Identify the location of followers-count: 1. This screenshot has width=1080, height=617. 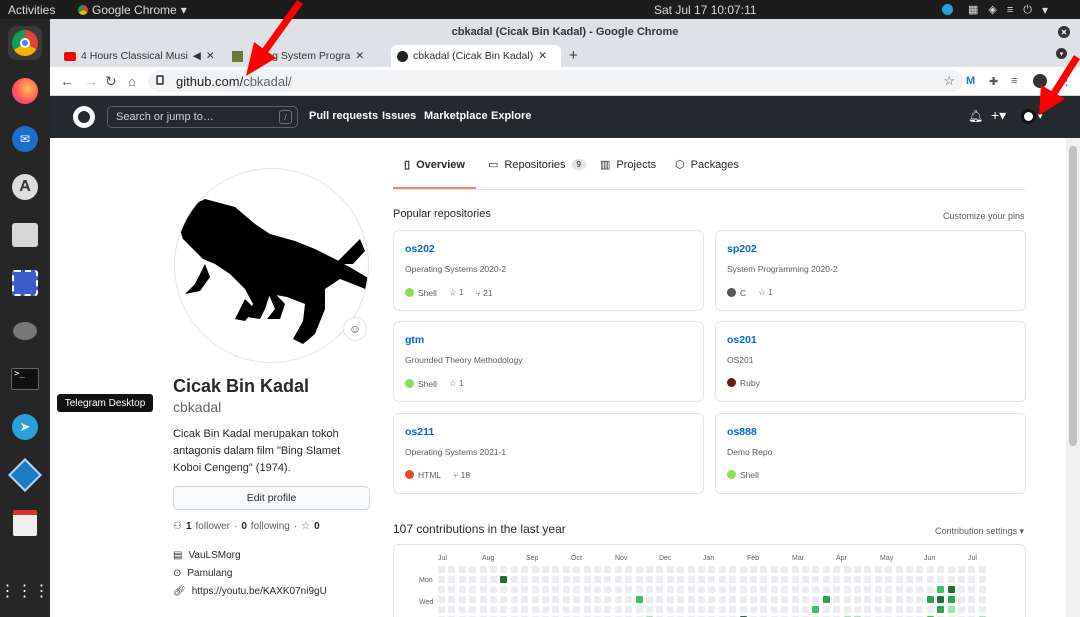
(189, 526).